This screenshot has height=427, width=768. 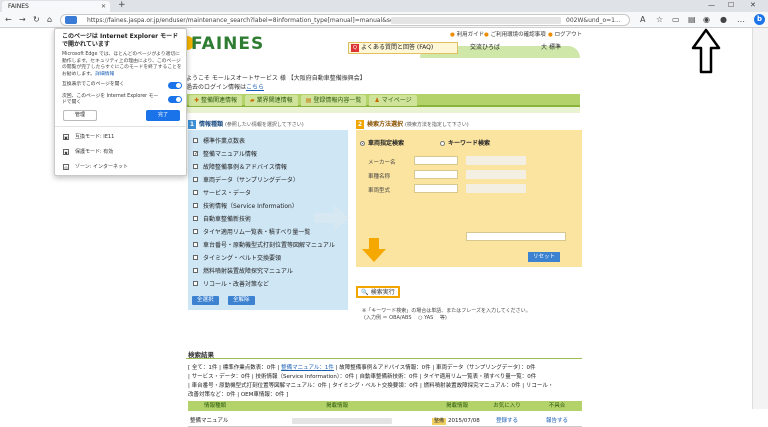 What do you see at coordinates (378, 292) in the screenshot?
I see `search-execute-button: 🔍 検索実行` at bounding box center [378, 292].